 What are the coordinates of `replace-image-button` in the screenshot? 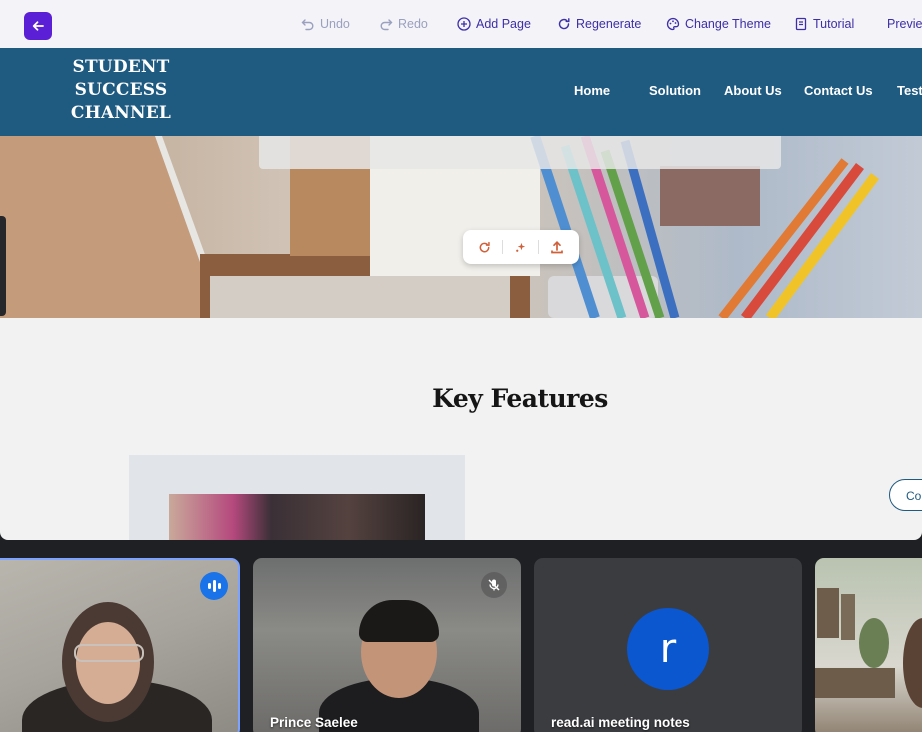 It's located at (484, 247).